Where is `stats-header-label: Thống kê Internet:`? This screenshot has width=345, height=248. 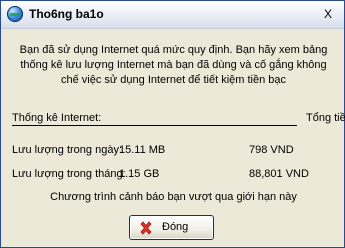 stats-header-label: Thống kê Internet: is located at coordinates (57, 118).